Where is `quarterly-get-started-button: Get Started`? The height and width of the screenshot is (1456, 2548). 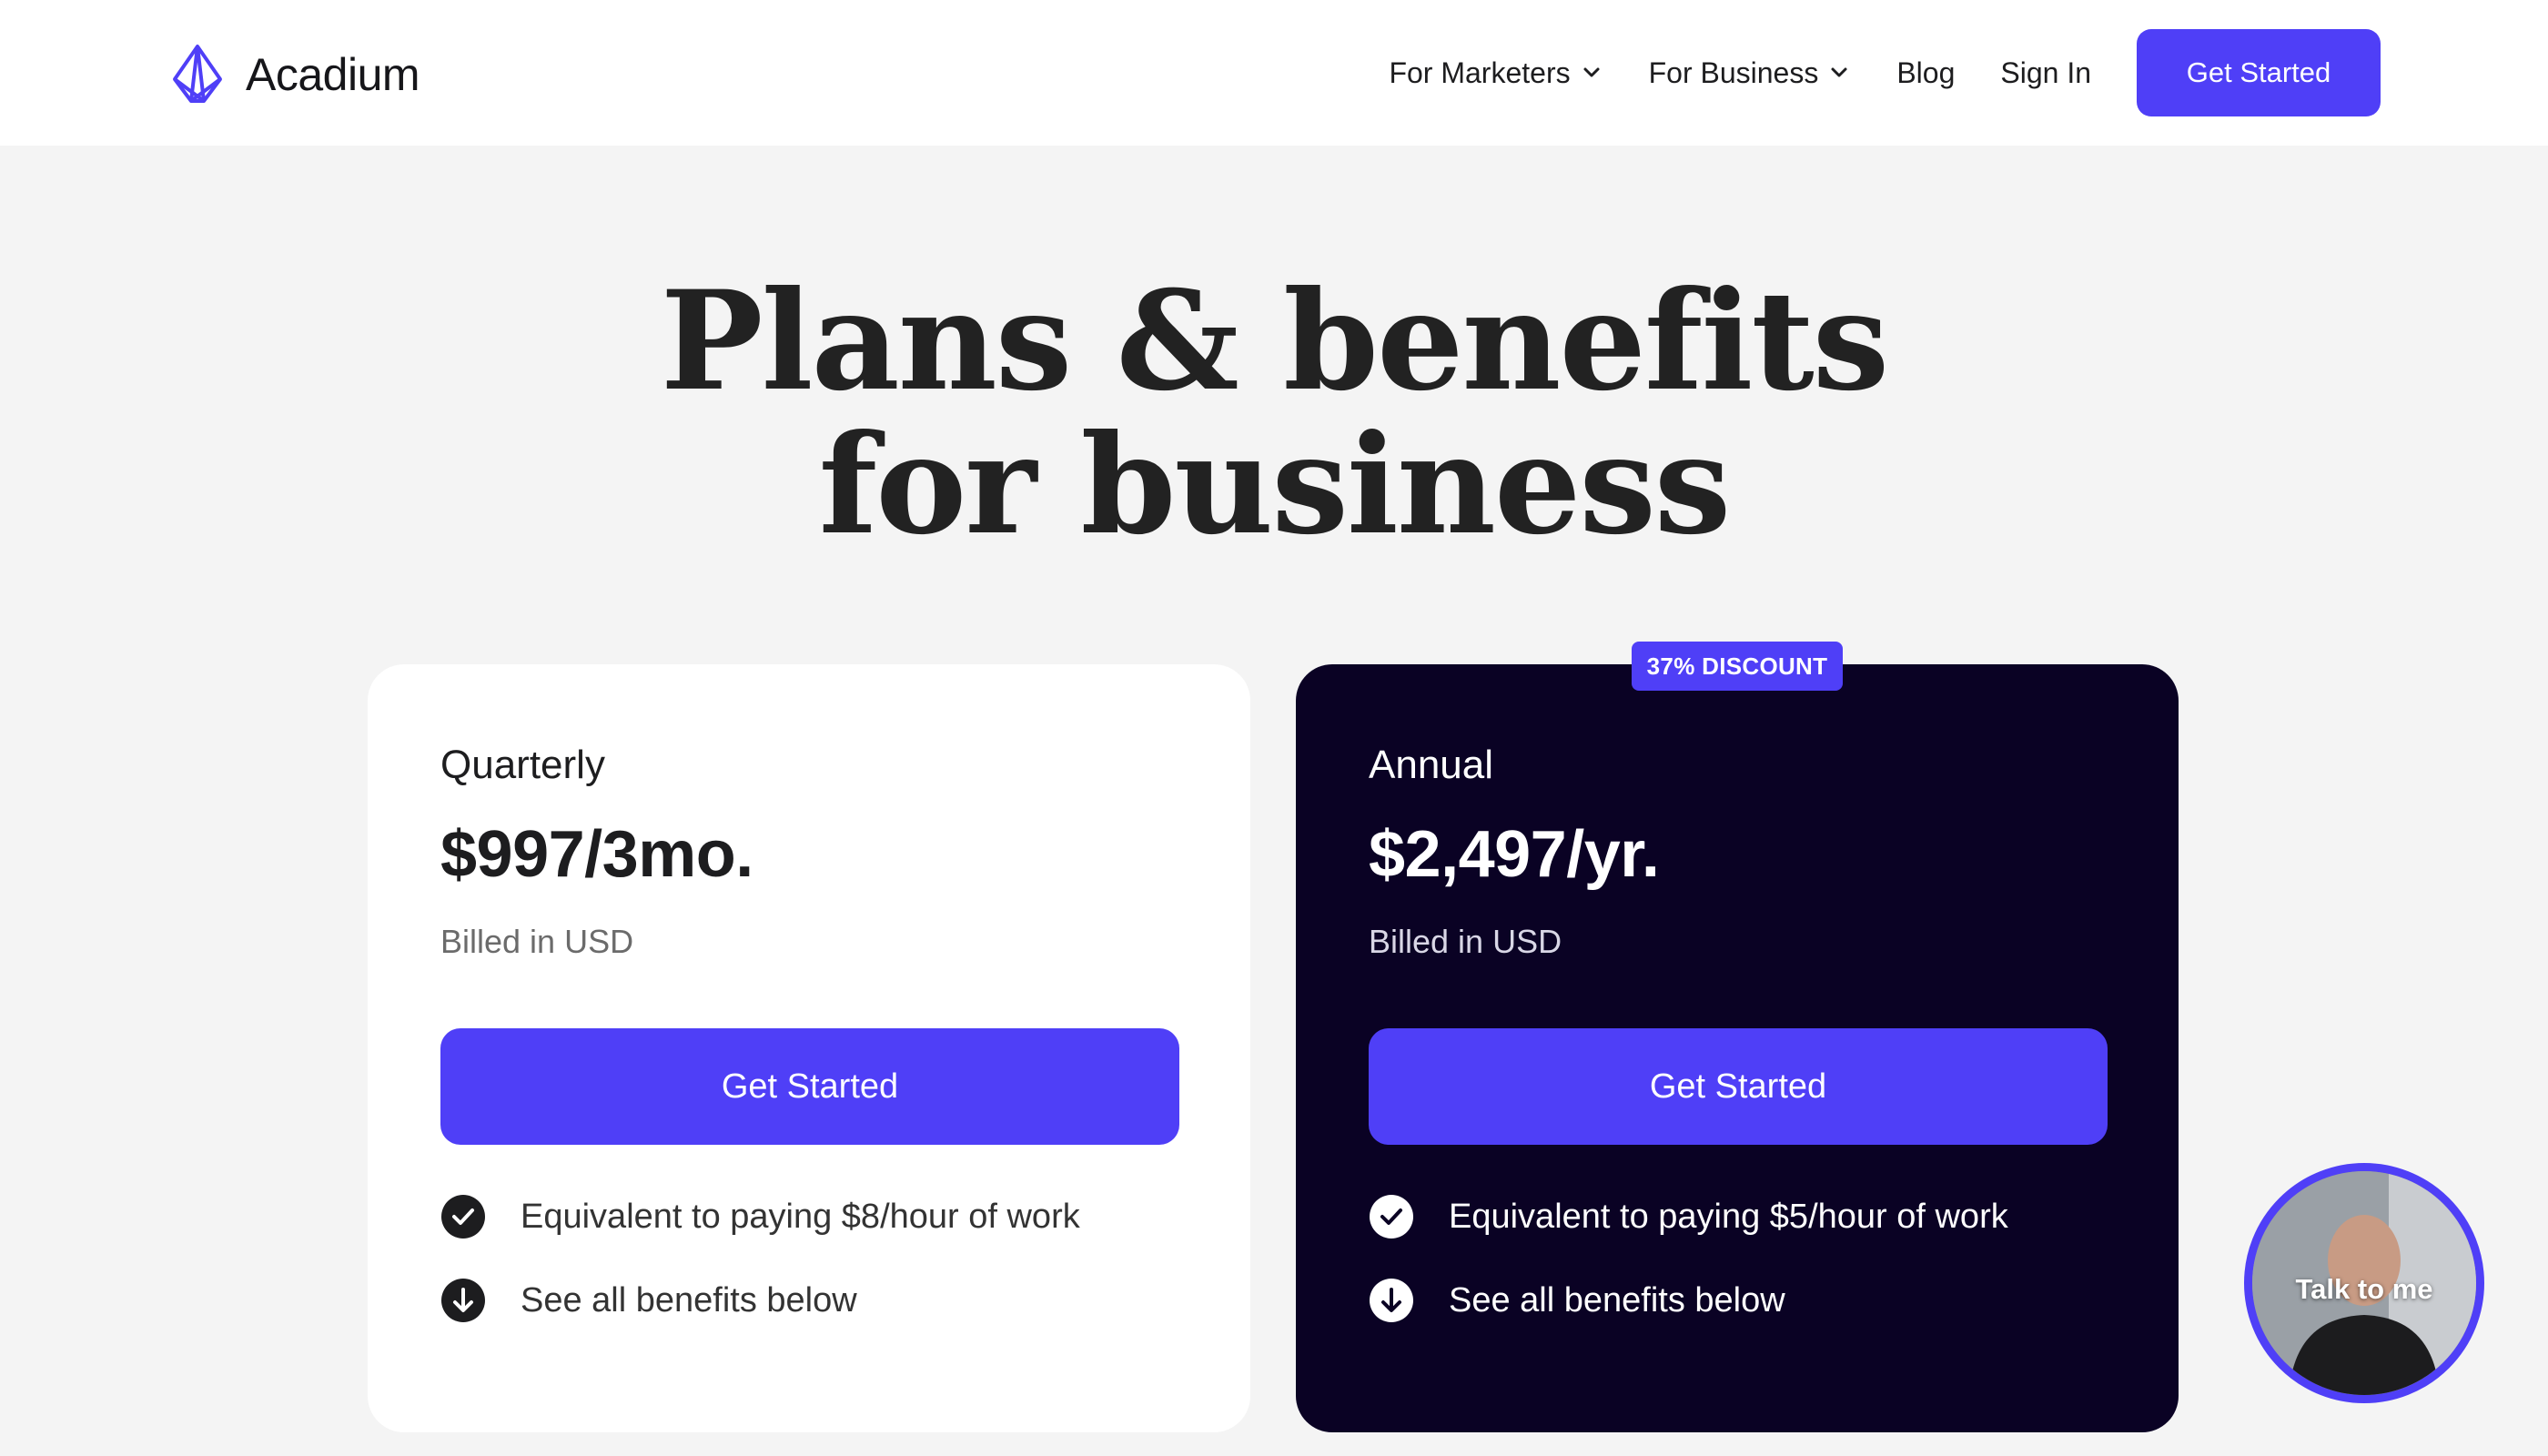
quarterly-get-started-button: Get Started is located at coordinates (809, 1087).